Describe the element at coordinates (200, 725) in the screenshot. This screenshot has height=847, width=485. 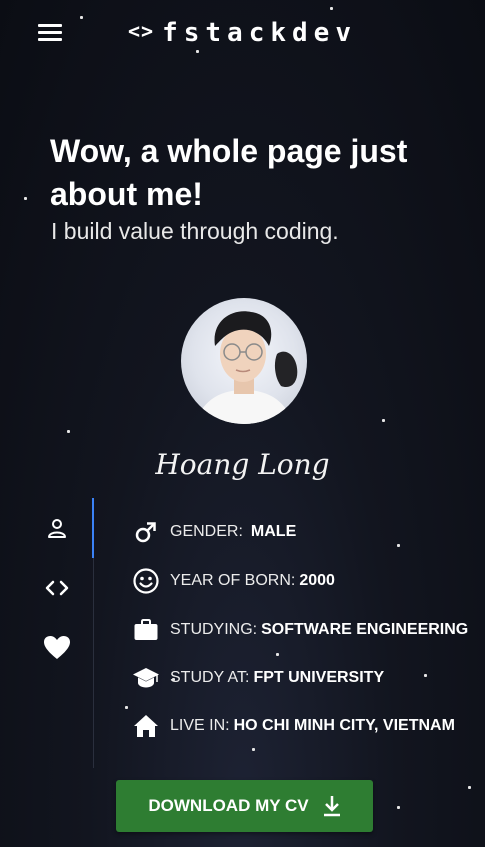
I see `info-label: LIVE IN:` at that location.